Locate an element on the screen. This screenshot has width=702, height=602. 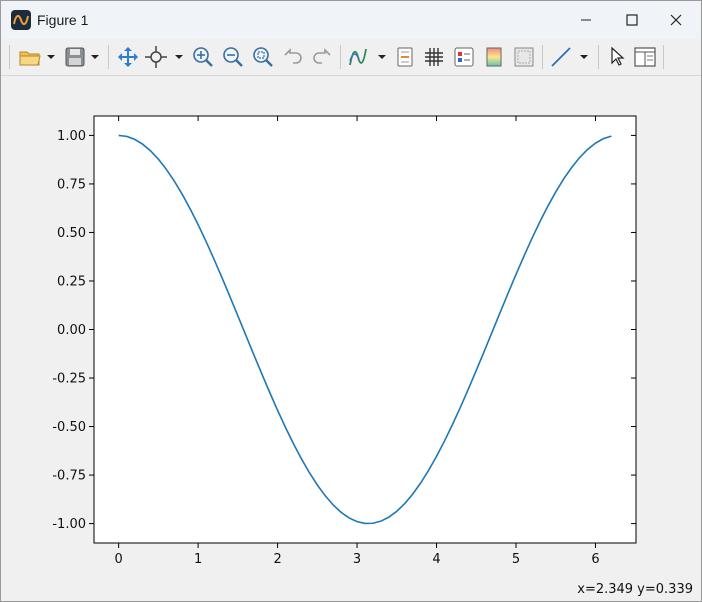
y-tick-label: 1.00 is located at coordinates (71, 136).